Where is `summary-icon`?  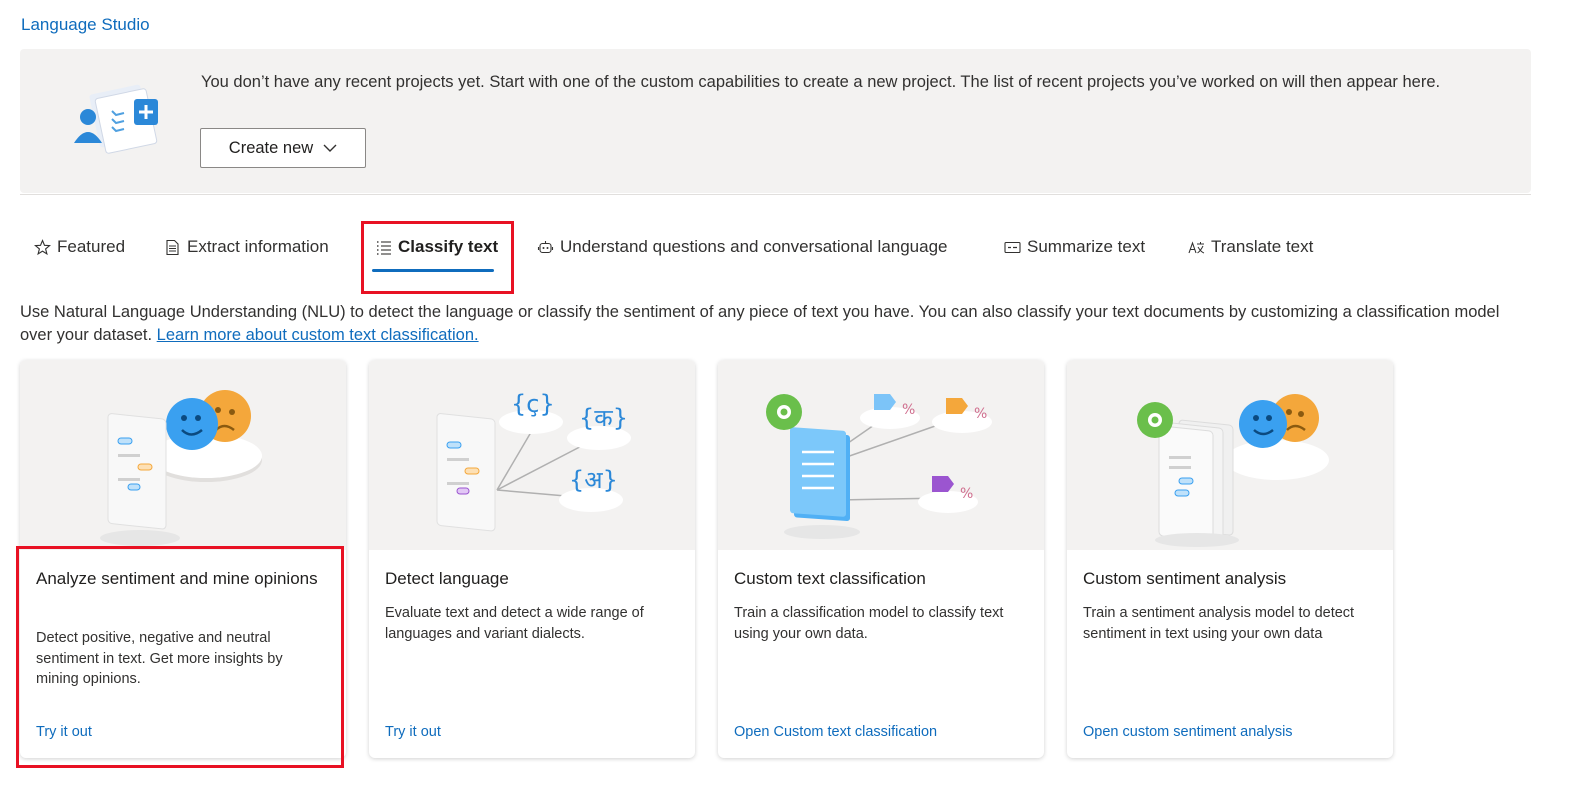
summary-icon is located at coordinates (1012, 247).